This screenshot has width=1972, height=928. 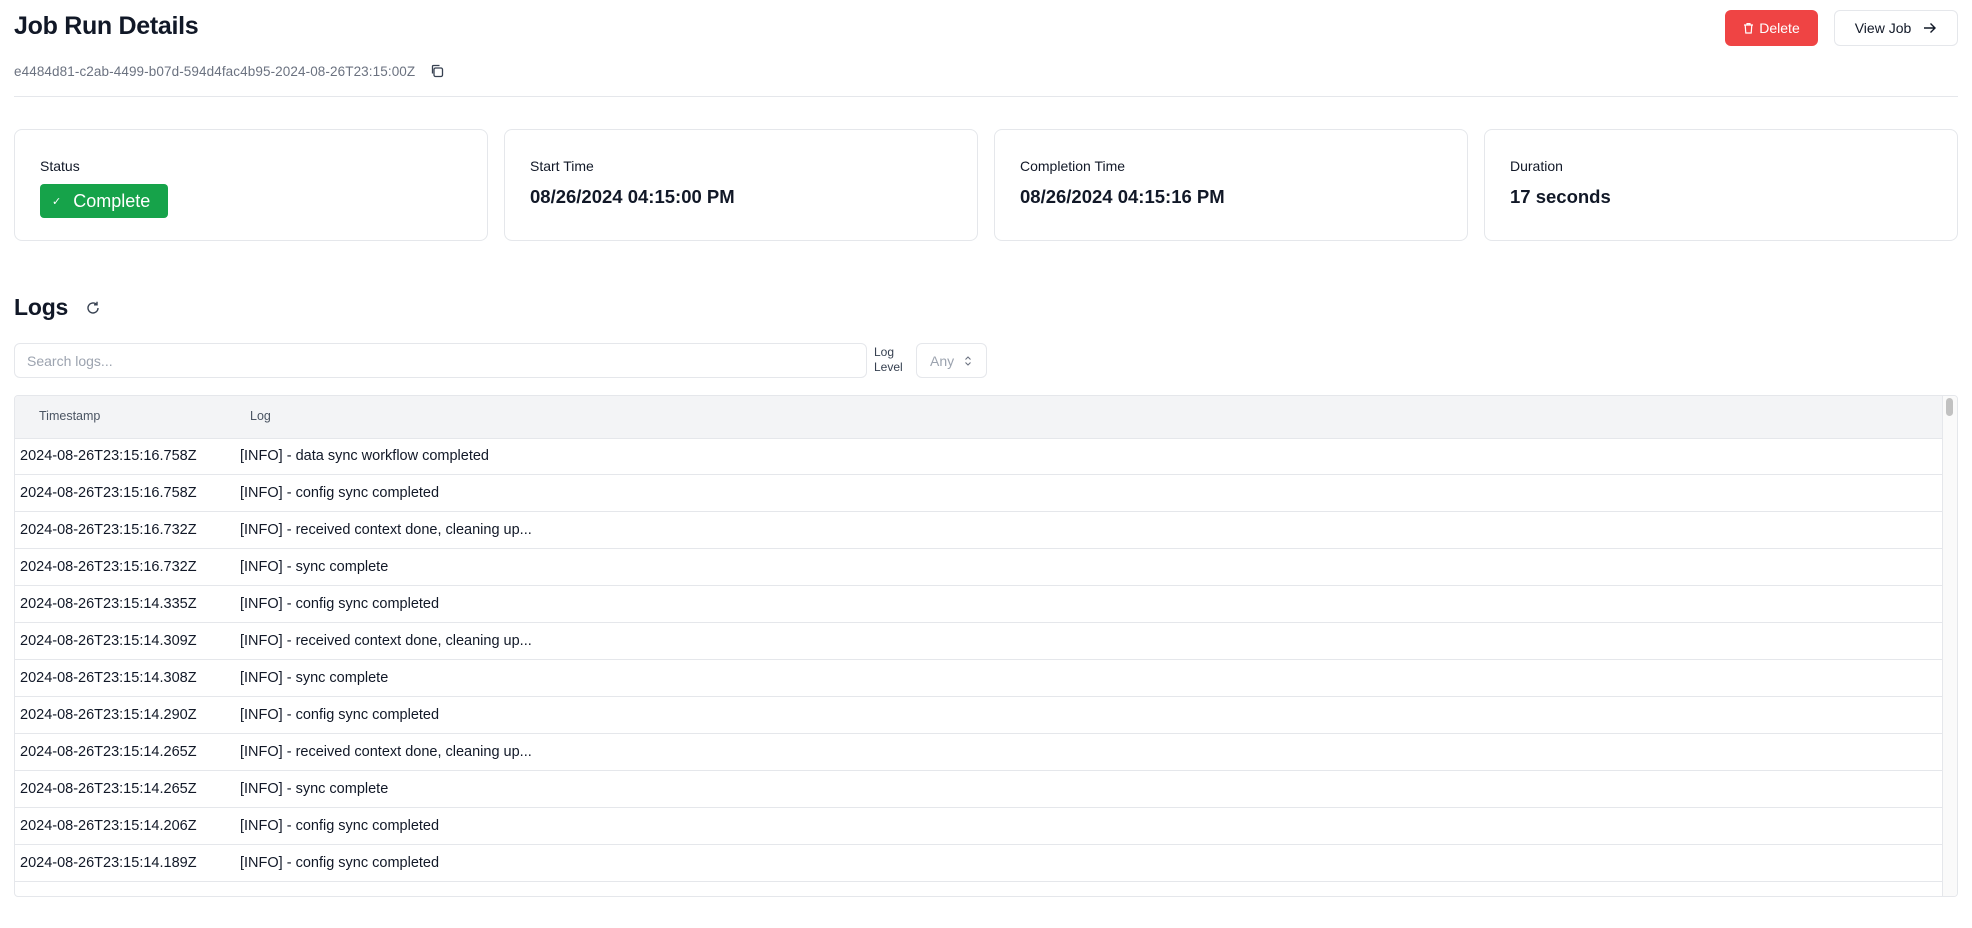 I want to click on log-level-select: Any, so click(x=951, y=360).